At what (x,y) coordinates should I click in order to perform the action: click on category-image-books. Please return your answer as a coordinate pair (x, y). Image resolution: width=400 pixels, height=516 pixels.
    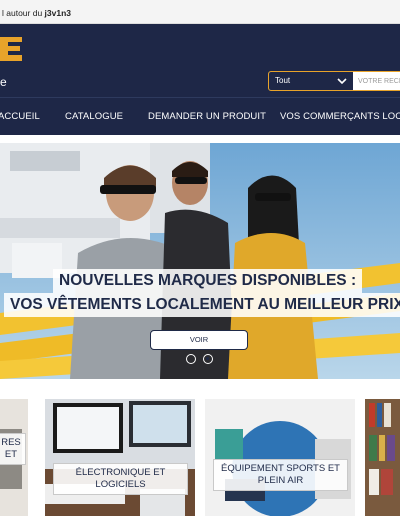
    Looking at the image, I should click on (382, 457).